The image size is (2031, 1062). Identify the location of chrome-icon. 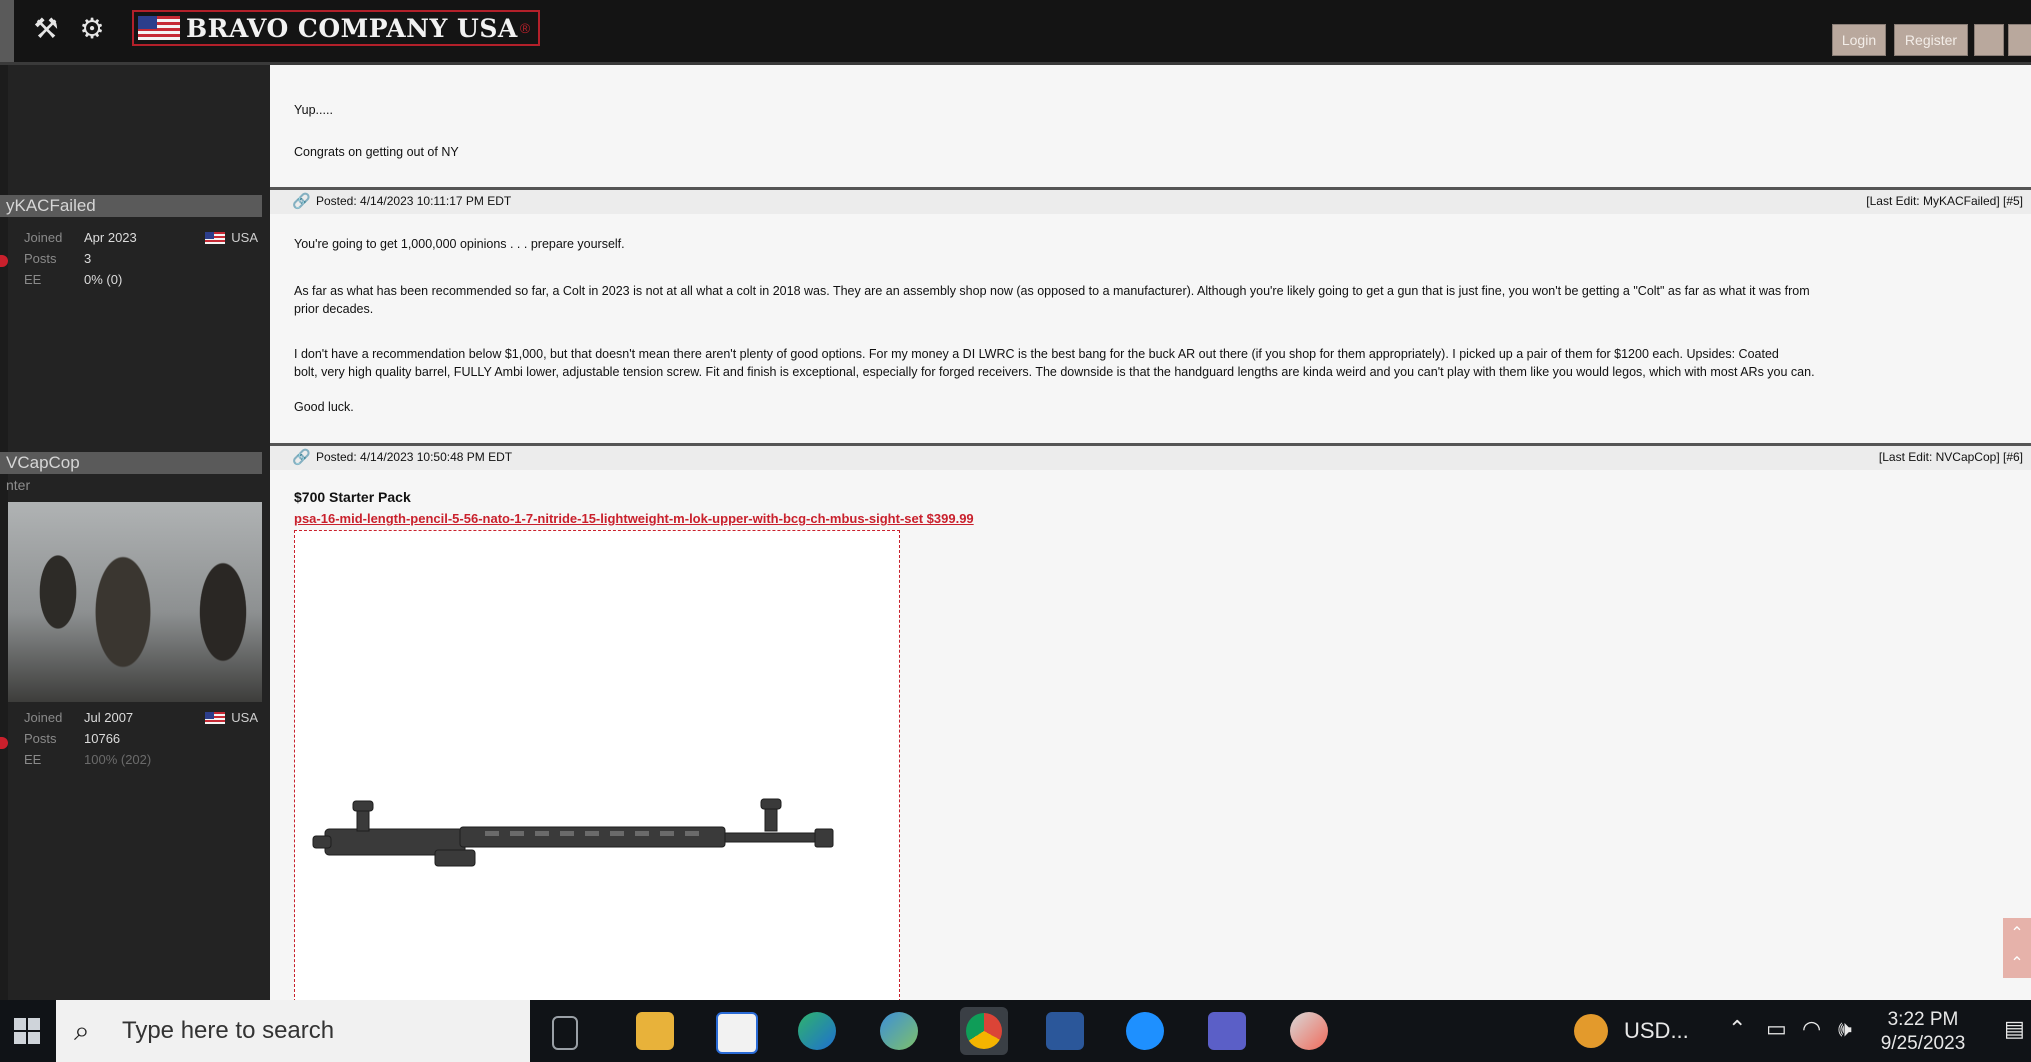
(984, 1031).